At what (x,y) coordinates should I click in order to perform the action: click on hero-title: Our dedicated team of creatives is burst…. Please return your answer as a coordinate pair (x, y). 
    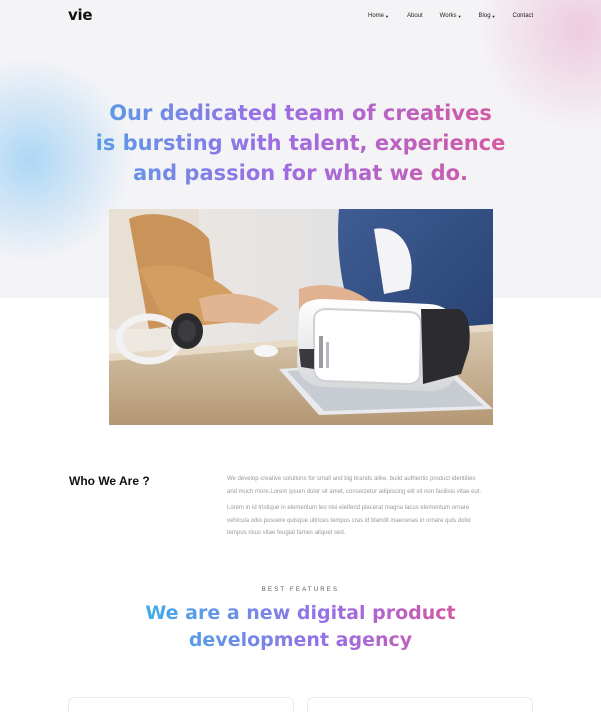
    Looking at the image, I should click on (300, 143).